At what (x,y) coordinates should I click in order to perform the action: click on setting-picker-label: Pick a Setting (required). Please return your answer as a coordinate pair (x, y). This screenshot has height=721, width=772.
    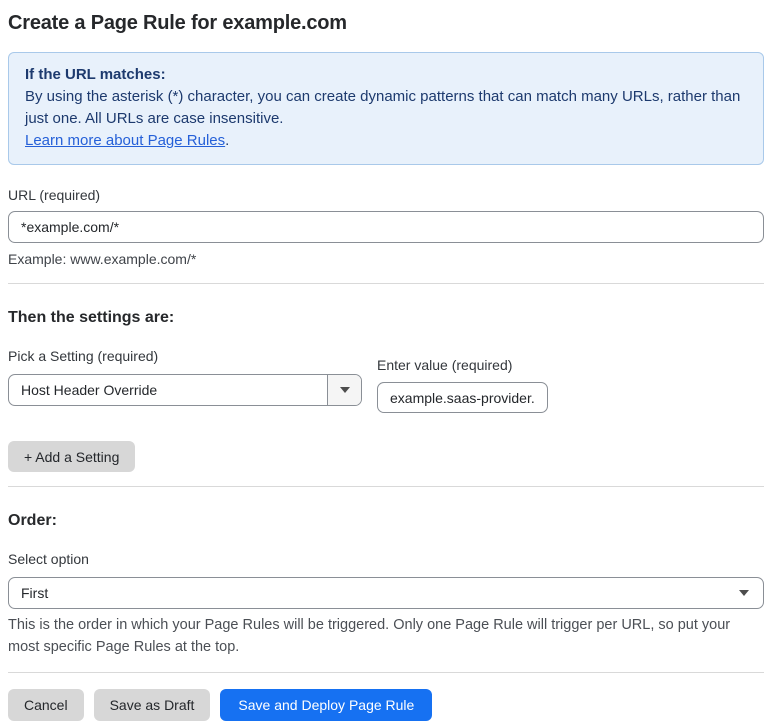
    Looking at the image, I should click on (83, 356).